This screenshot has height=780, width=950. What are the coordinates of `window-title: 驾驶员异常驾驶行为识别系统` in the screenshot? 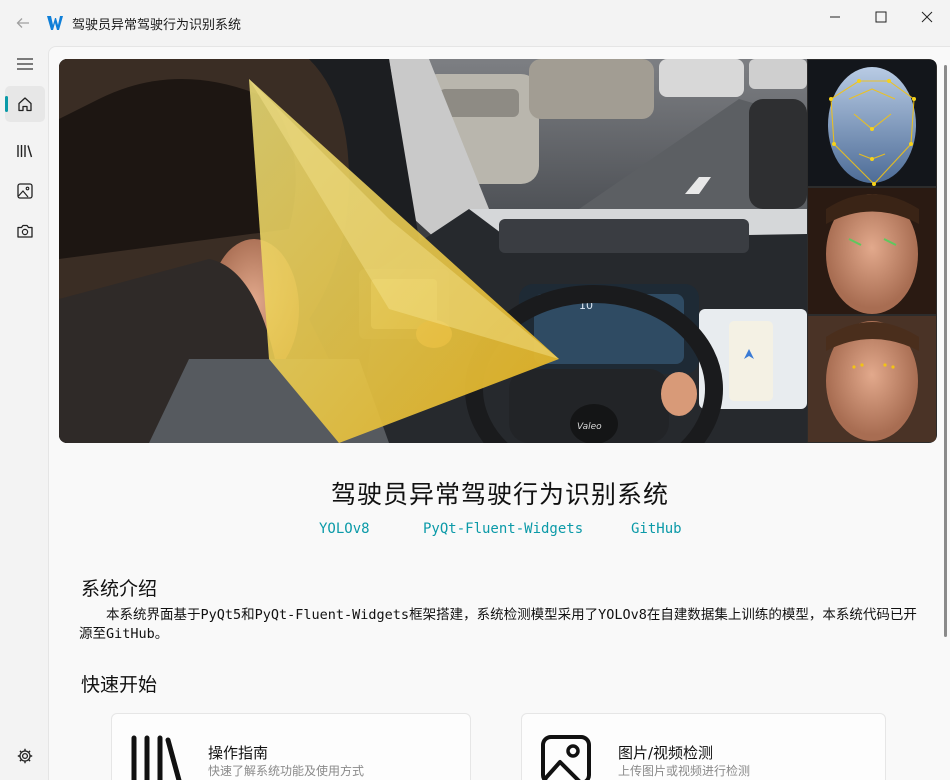 It's located at (157, 25).